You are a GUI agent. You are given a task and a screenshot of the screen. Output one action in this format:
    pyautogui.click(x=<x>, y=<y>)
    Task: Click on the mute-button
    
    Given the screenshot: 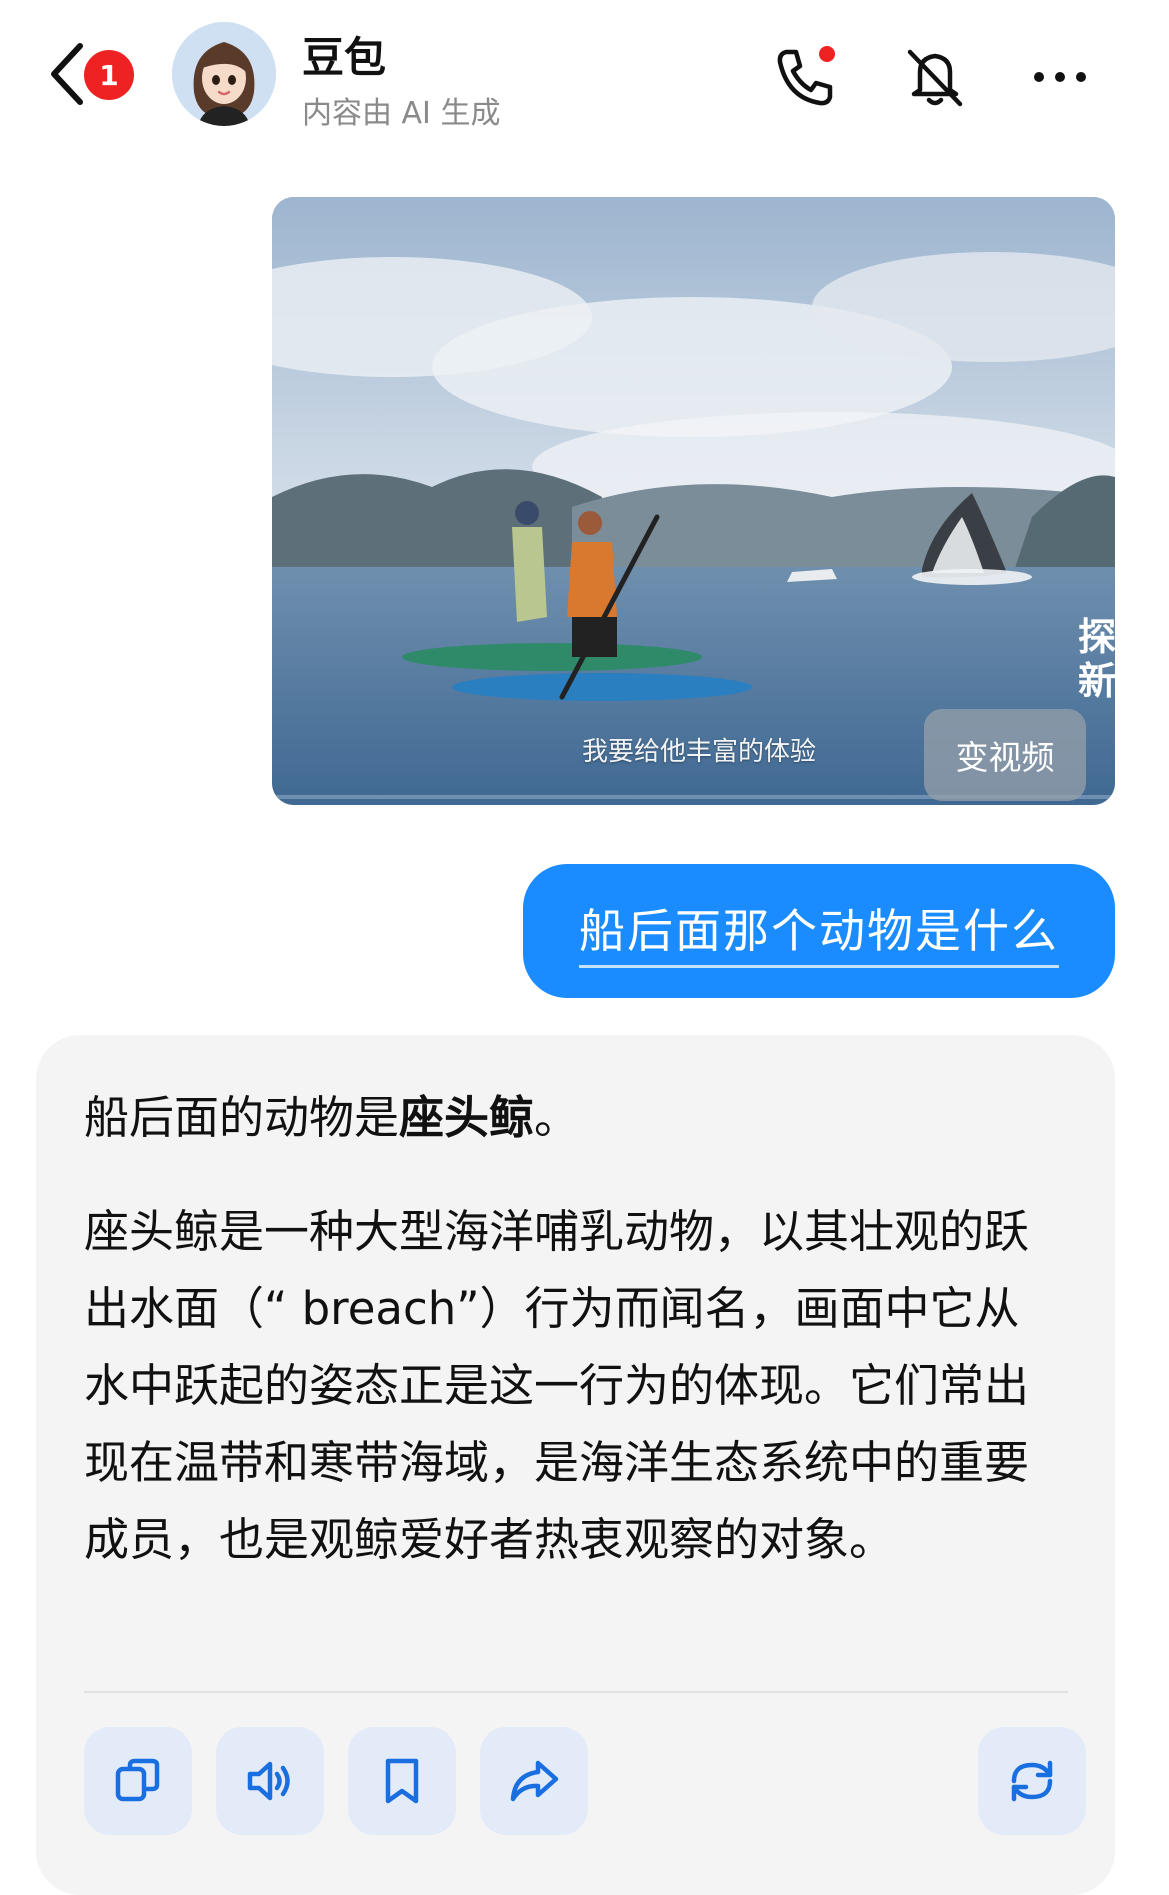 What is the action you would take?
    pyautogui.click(x=935, y=77)
    